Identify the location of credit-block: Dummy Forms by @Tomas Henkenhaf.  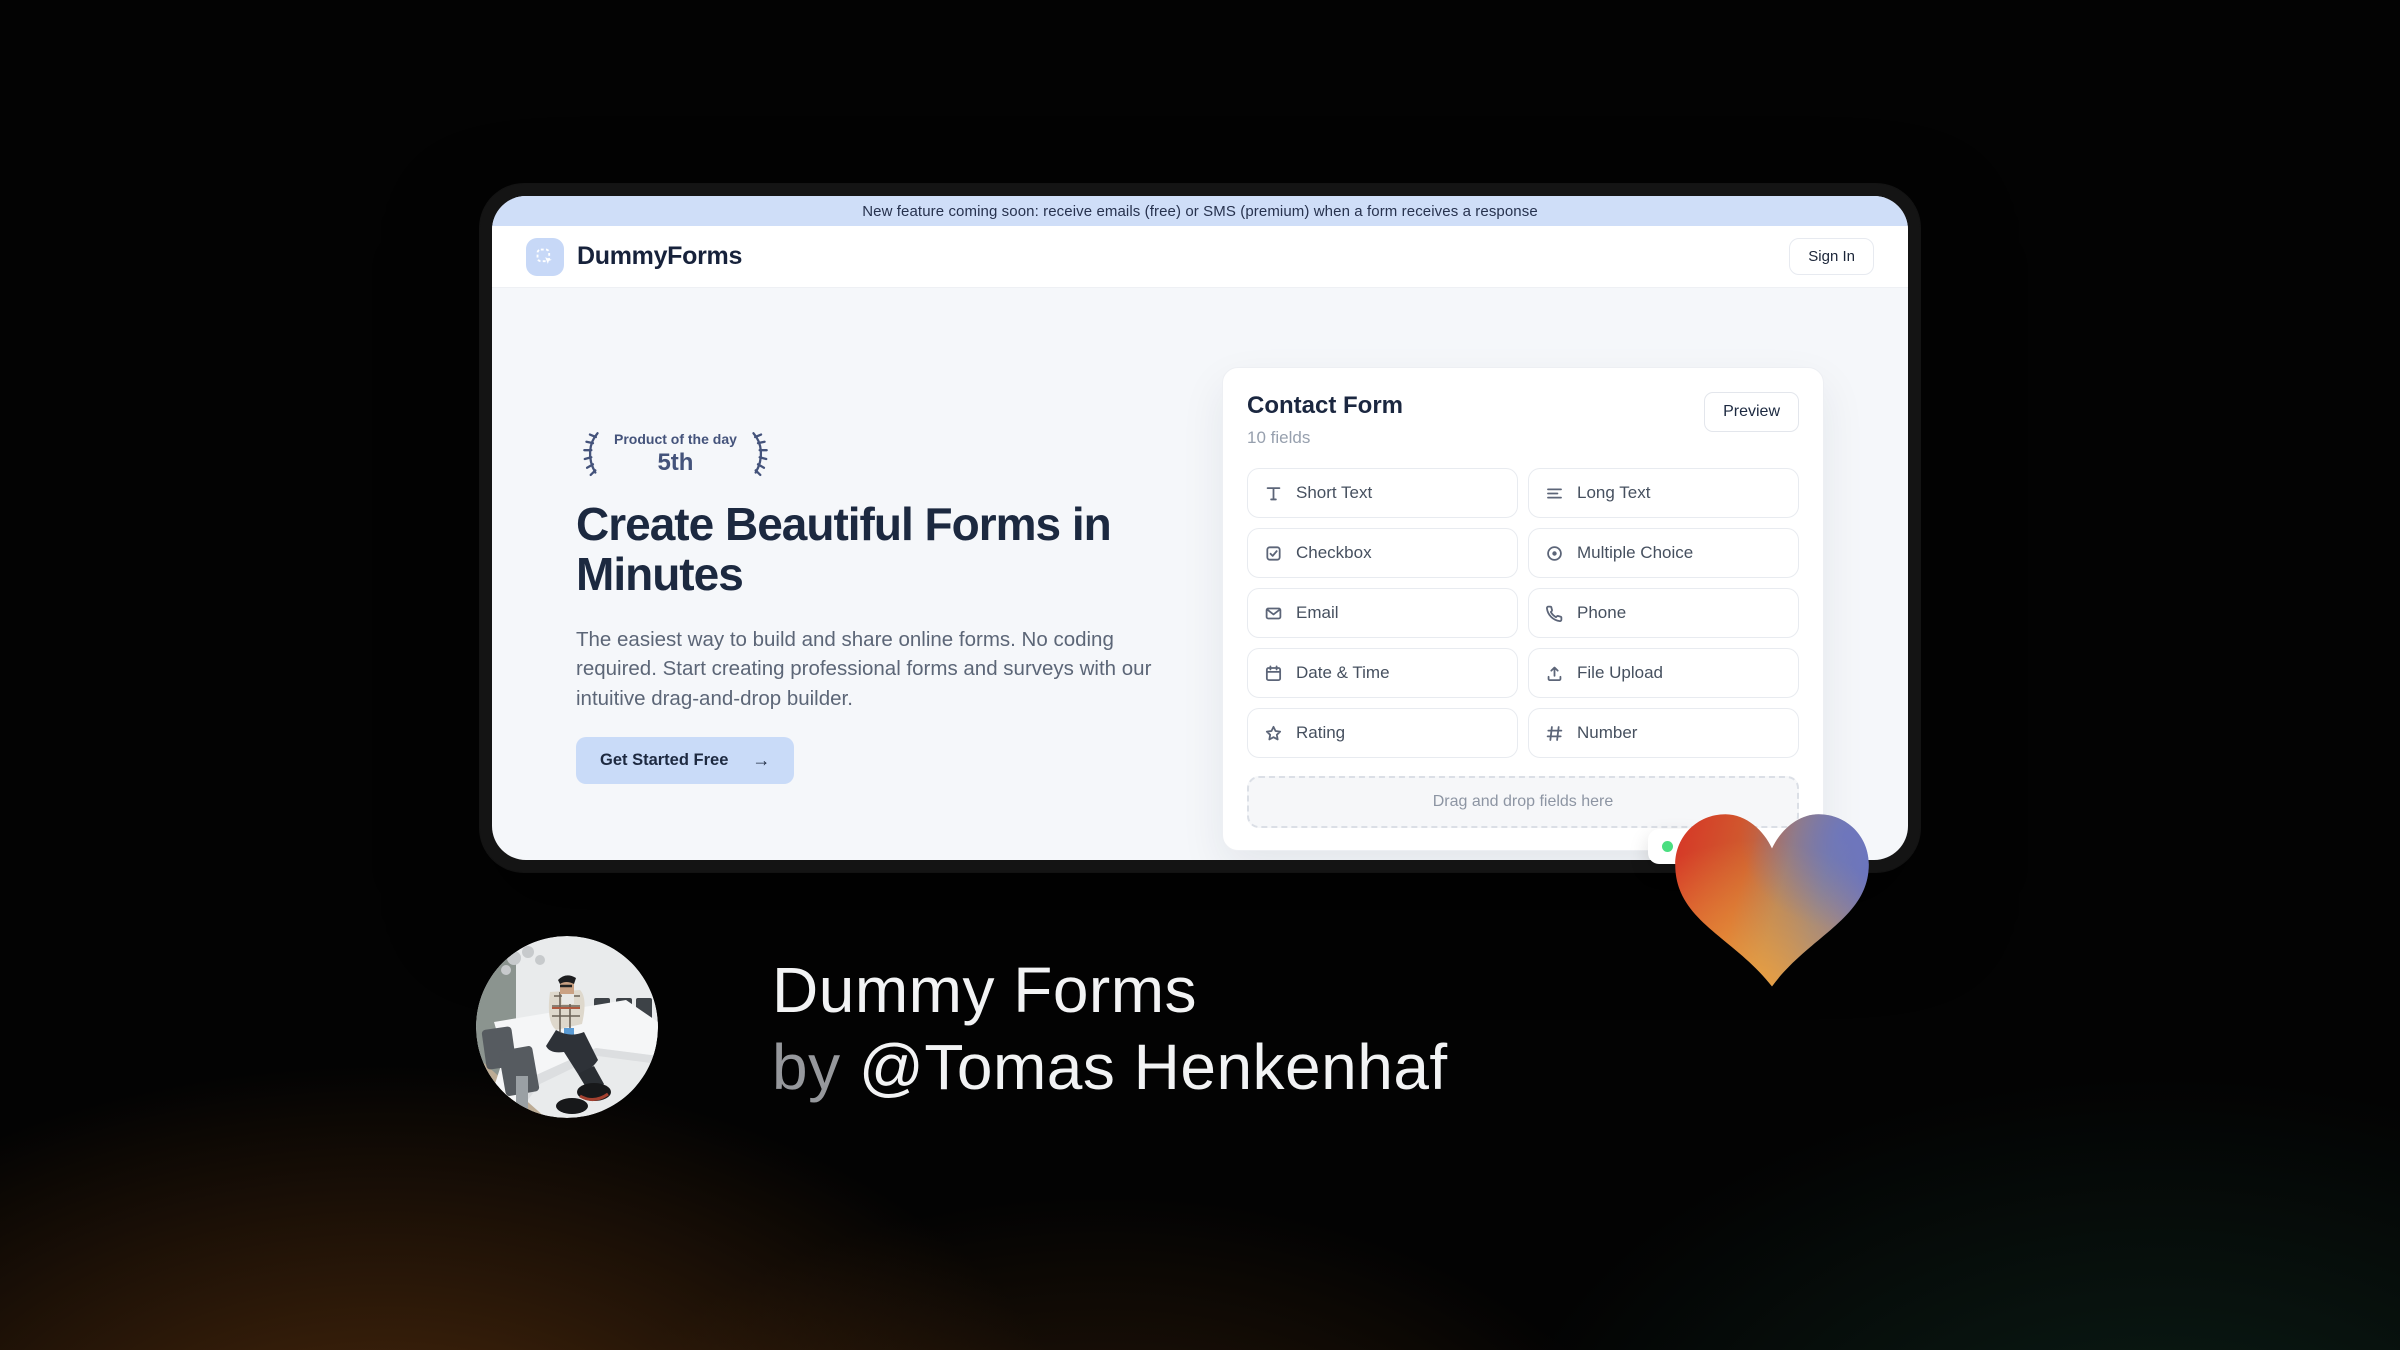
(1110, 1029).